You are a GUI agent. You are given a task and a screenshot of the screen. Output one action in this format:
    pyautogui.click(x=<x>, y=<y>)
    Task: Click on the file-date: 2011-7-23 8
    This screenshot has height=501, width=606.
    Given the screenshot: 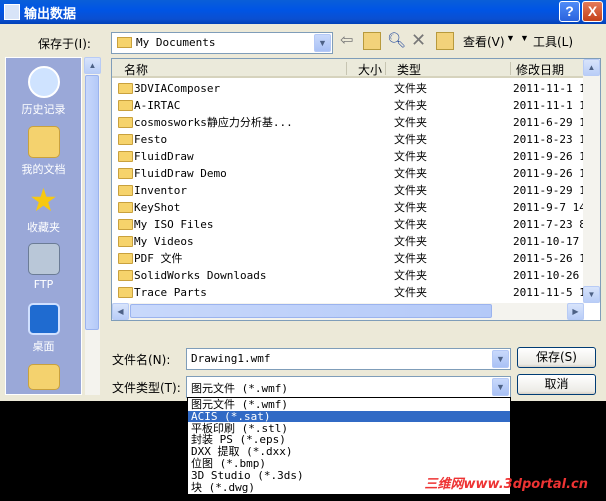 What is the action you would take?
    pyautogui.click(x=549, y=224)
    